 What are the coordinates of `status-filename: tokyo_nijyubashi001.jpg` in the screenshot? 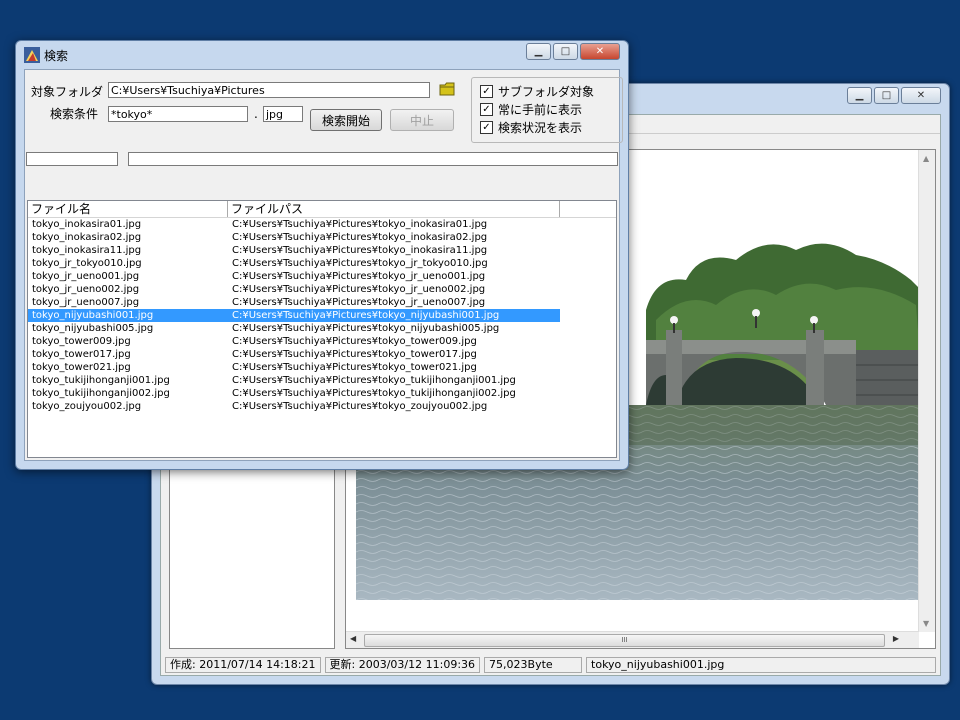 It's located at (761, 665).